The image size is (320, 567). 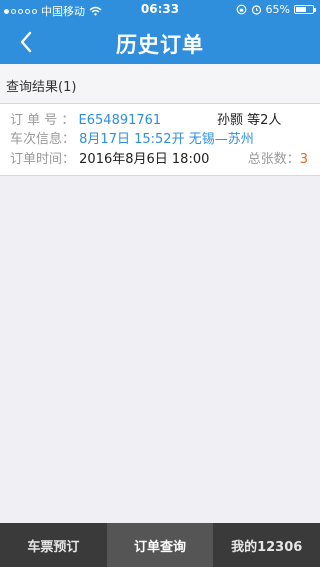 I want to click on order-time-row: 订单时间： 2016年8月6日 18:00 总张数：3, so click(x=160, y=159).